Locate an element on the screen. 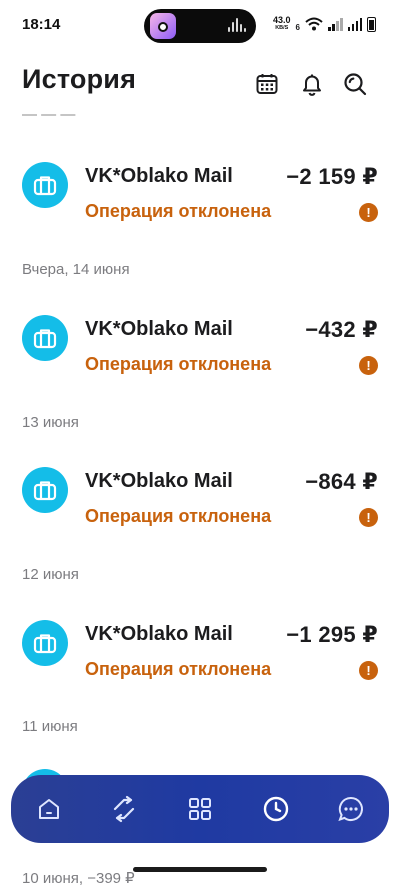  history-icon is located at coordinates (276, 809).